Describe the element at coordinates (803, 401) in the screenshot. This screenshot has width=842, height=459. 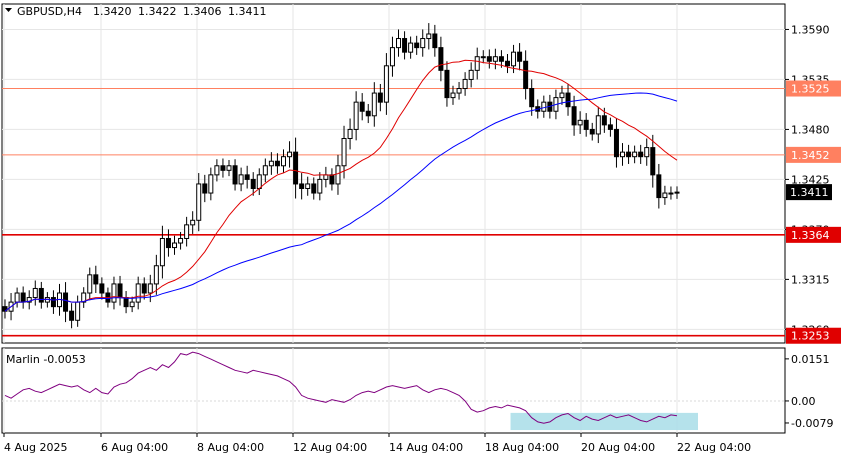
I see `indicator-tick-label: 0.00` at that location.